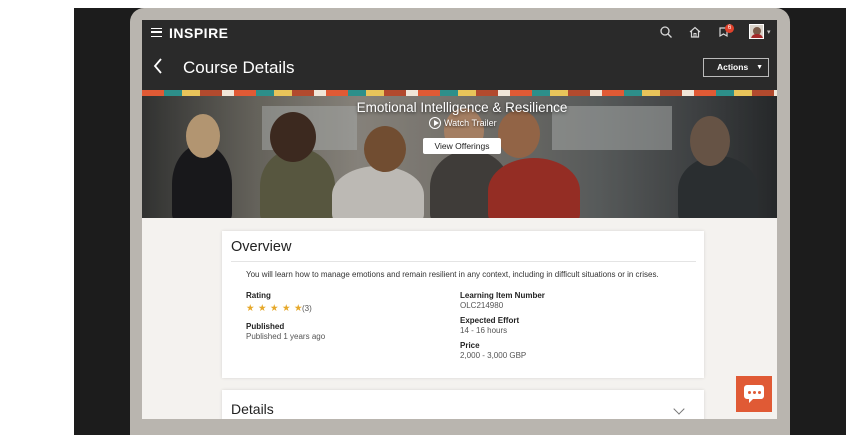 The image size is (850, 442). Describe the element at coordinates (484, 330) in the screenshot. I see `expected-effort-value: 14 - 16 hours` at that location.